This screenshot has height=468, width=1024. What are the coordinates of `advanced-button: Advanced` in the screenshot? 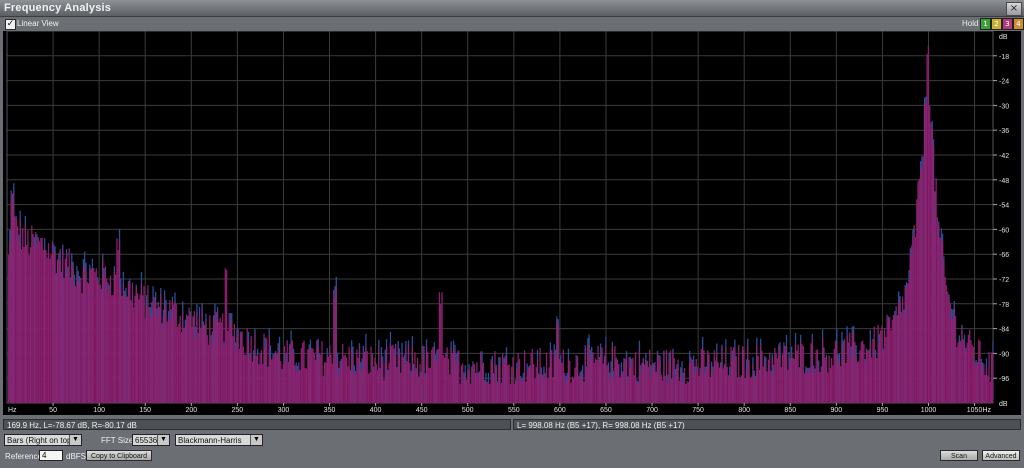 It's located at (1001, 455).